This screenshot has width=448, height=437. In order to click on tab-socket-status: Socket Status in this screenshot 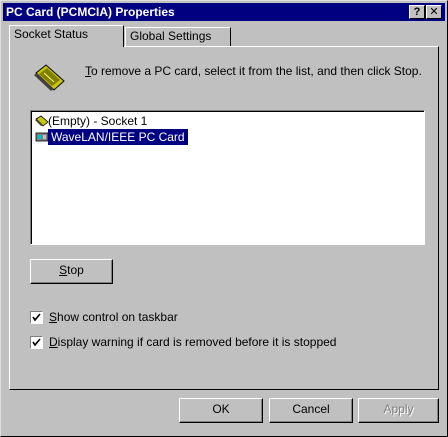, I will do `click(66, 36)`.